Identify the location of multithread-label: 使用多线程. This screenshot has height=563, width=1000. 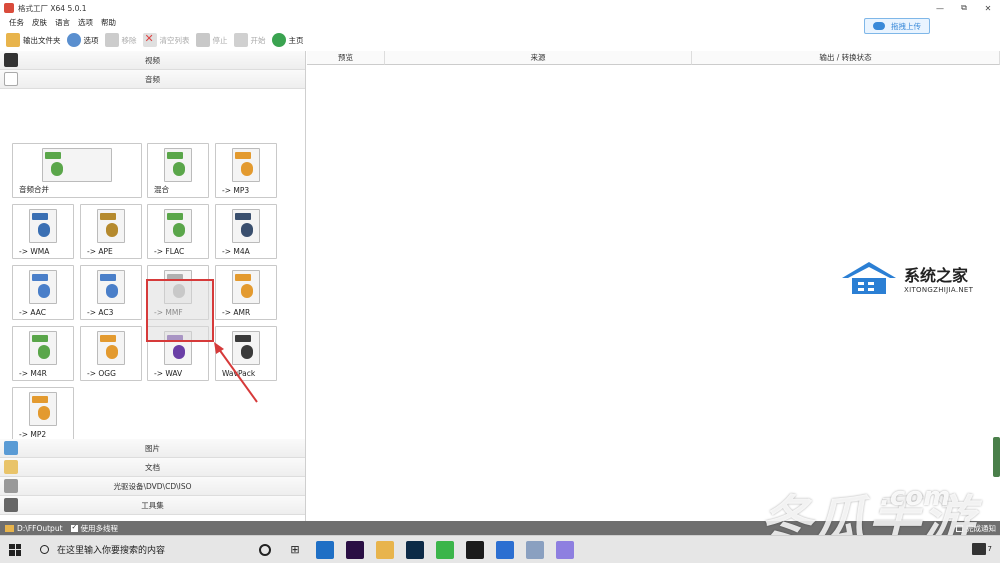
(99, 528).